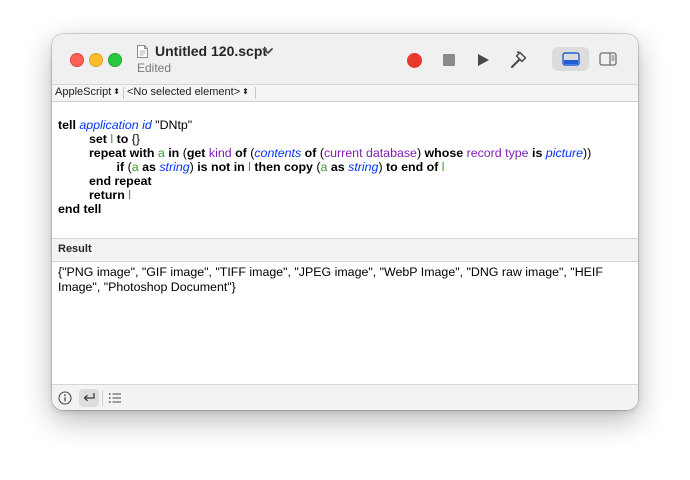 The width and height of the screenshot is (690, 480). I want to click on code-punct: )), so click(587, 153).